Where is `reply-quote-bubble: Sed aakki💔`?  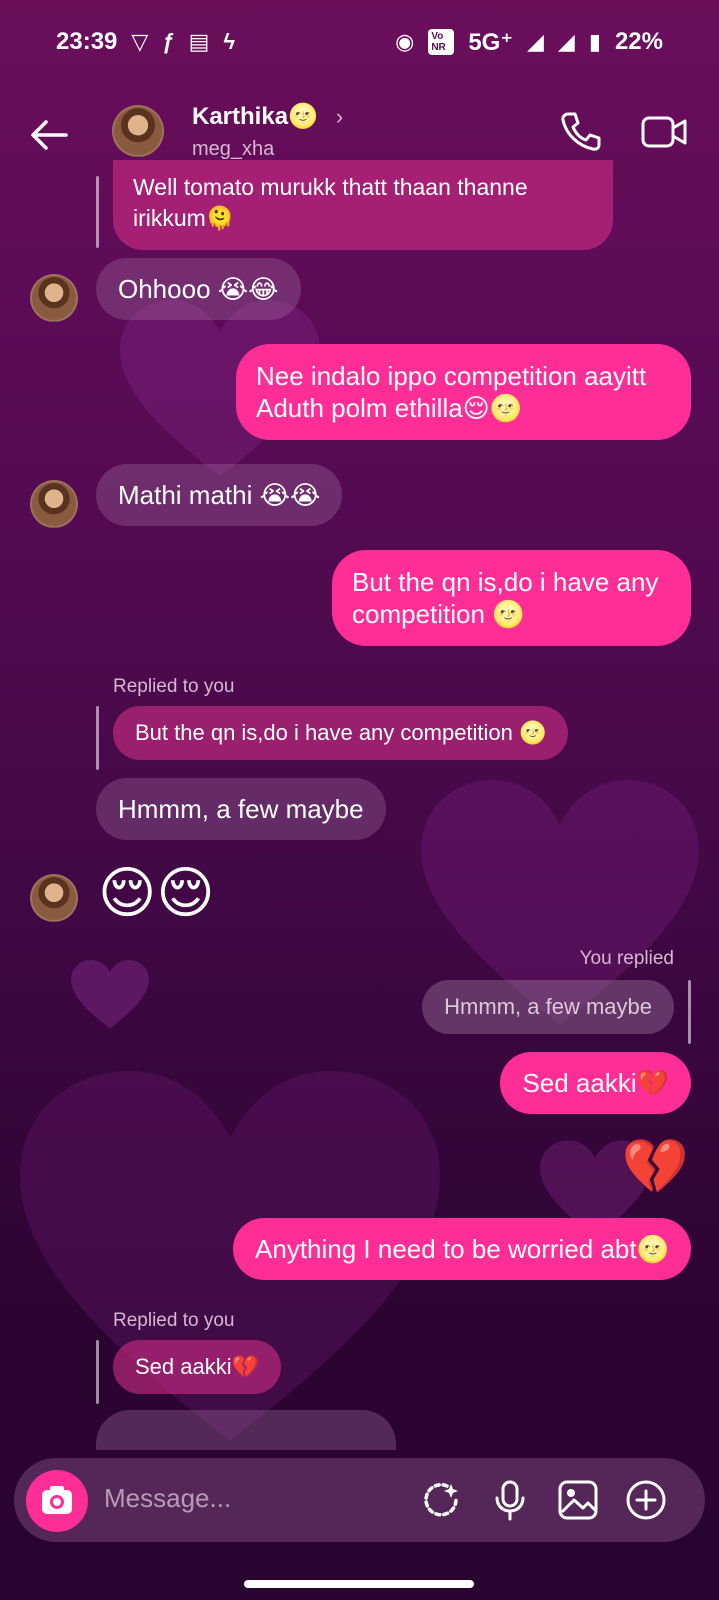 reply-quote-bubble: Sed aakki💔 is located at coordinates (197, 1367).